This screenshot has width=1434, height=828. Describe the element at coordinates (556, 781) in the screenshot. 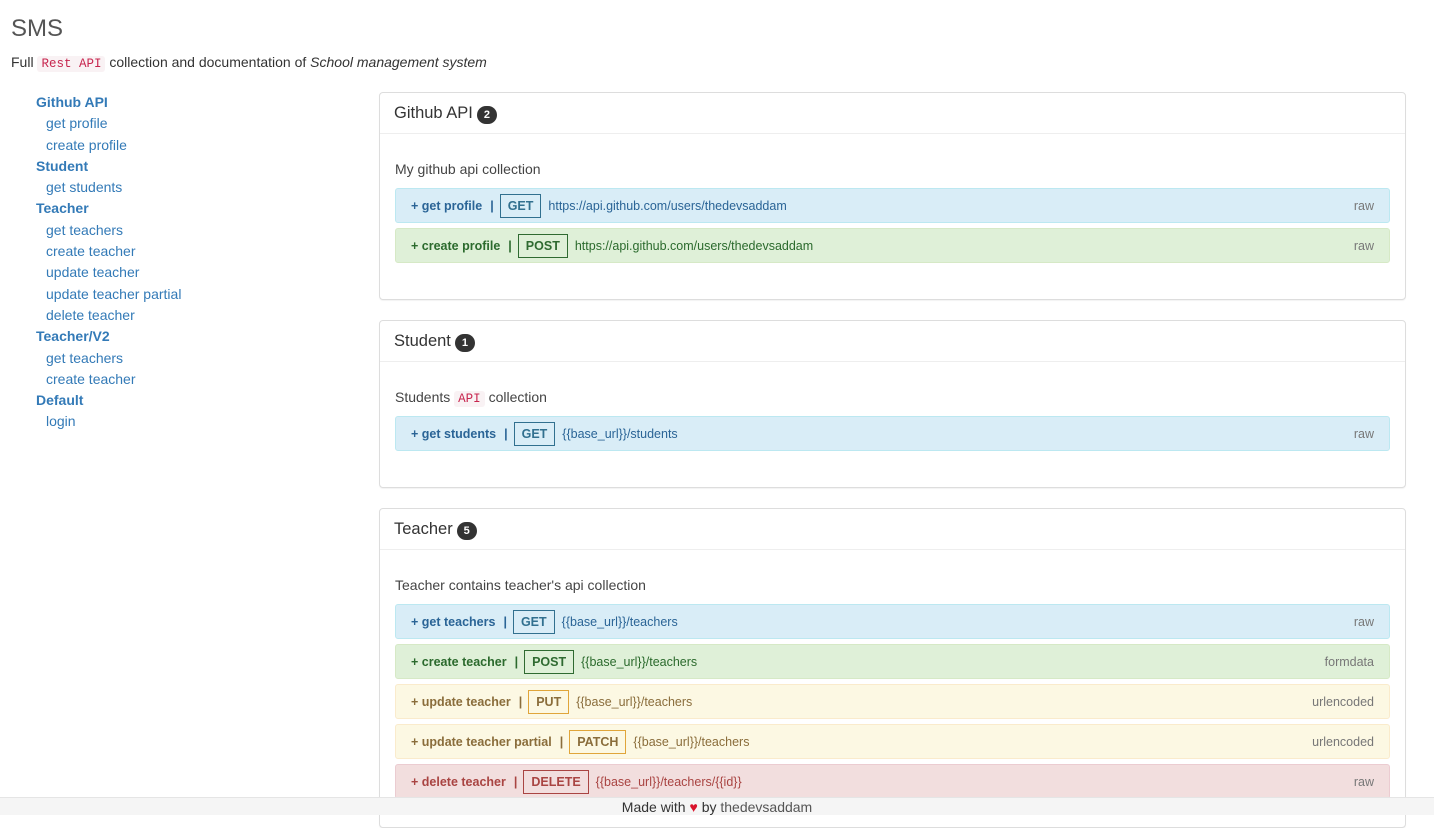

I see `method-badge: DELETE` at that location.